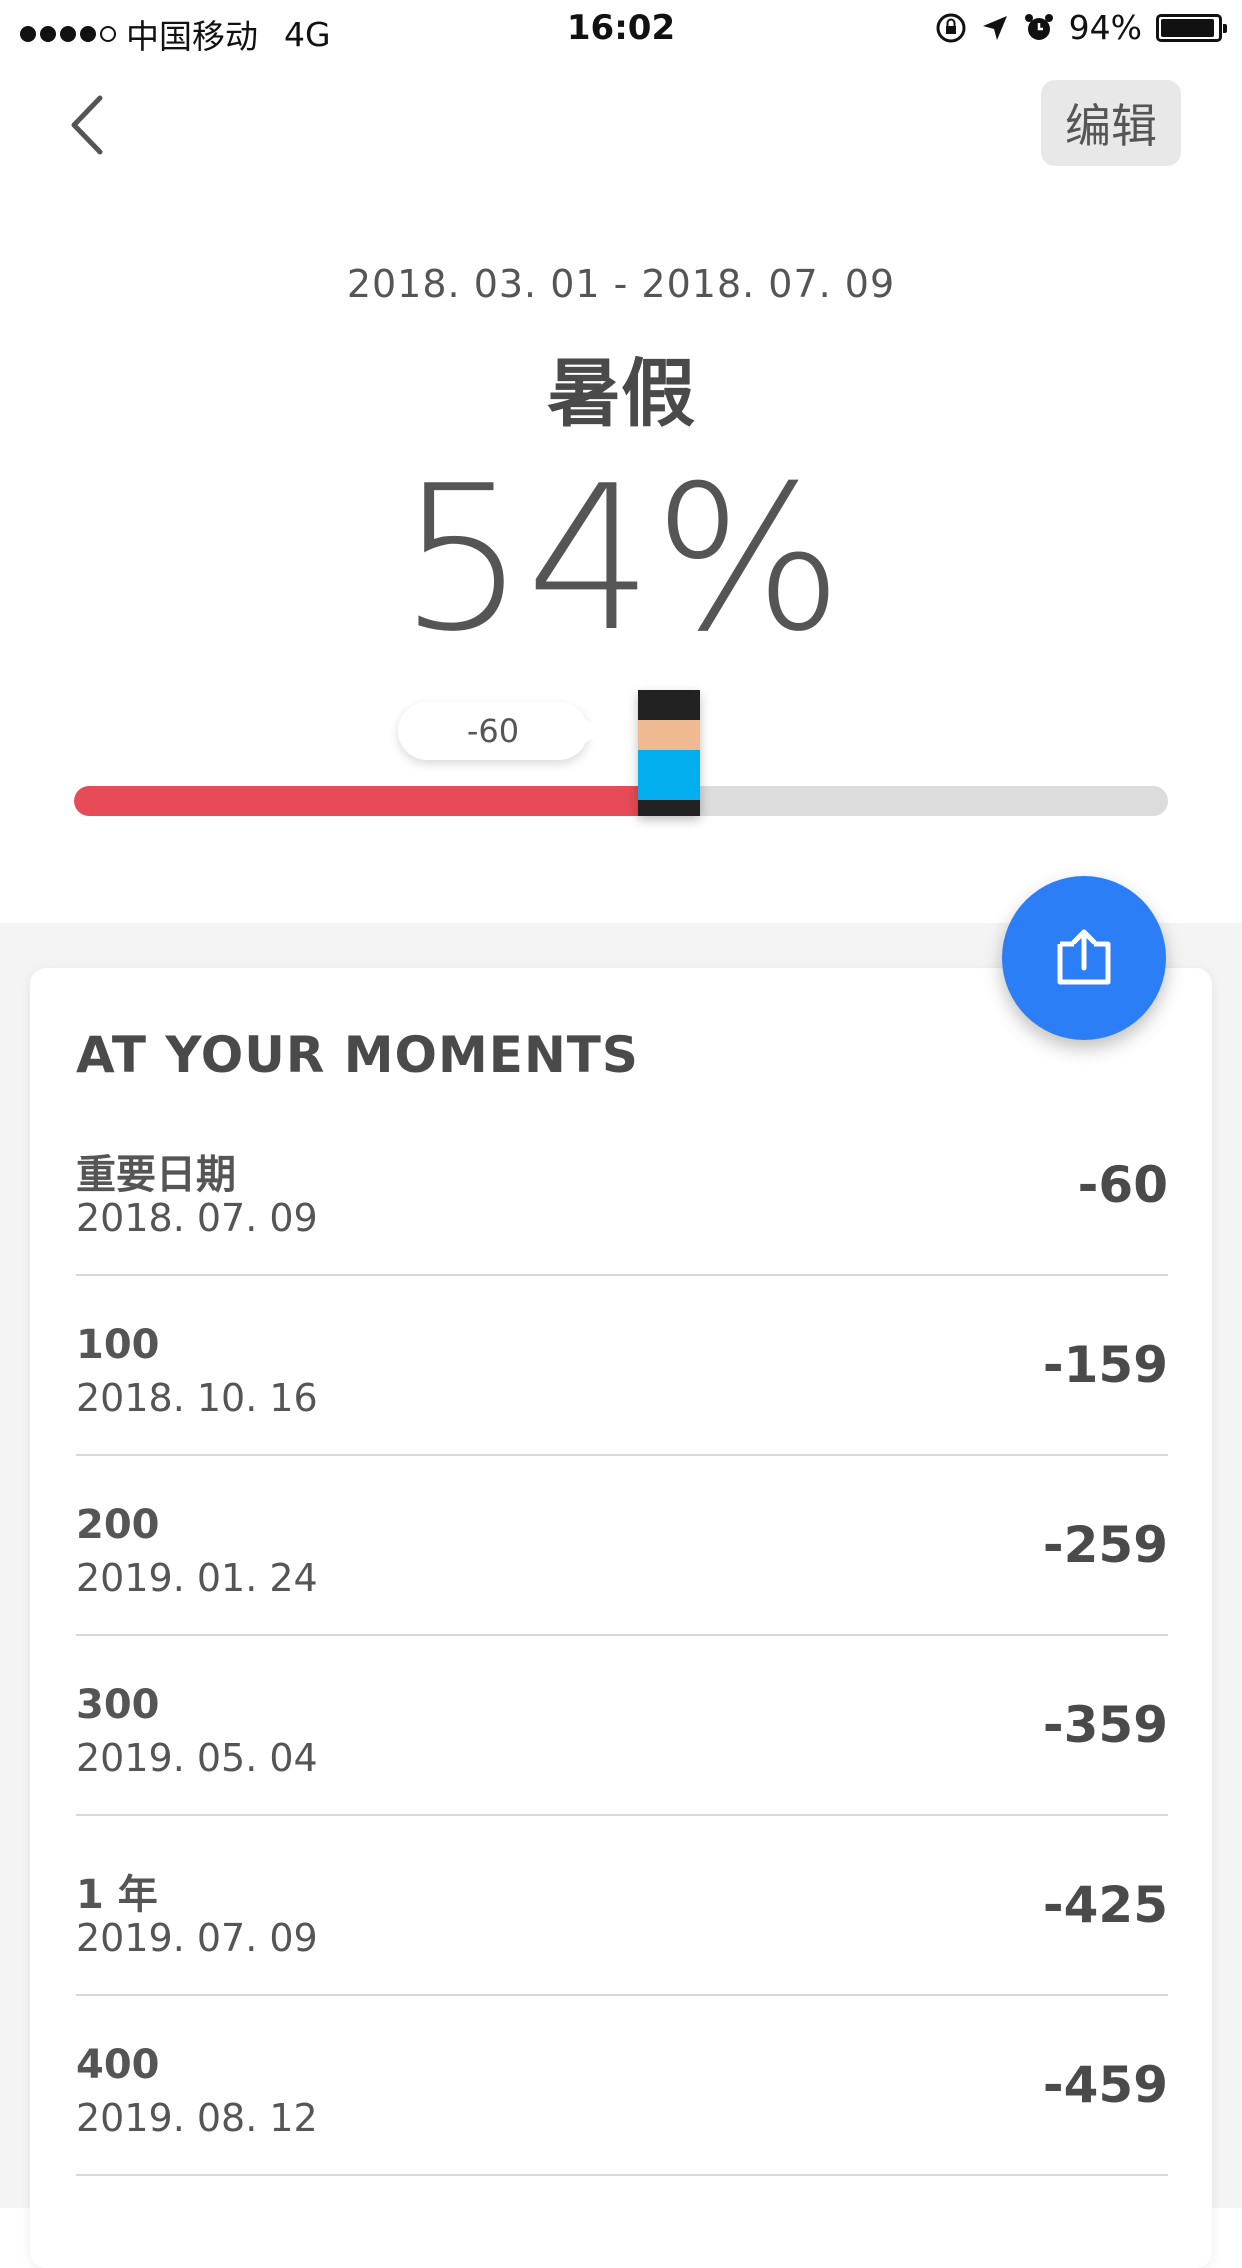 The image size is (1242, 2268). Describe the element at coordinates (621, 559) in the screenshot. I see `progress-percent: 54%` at that location.